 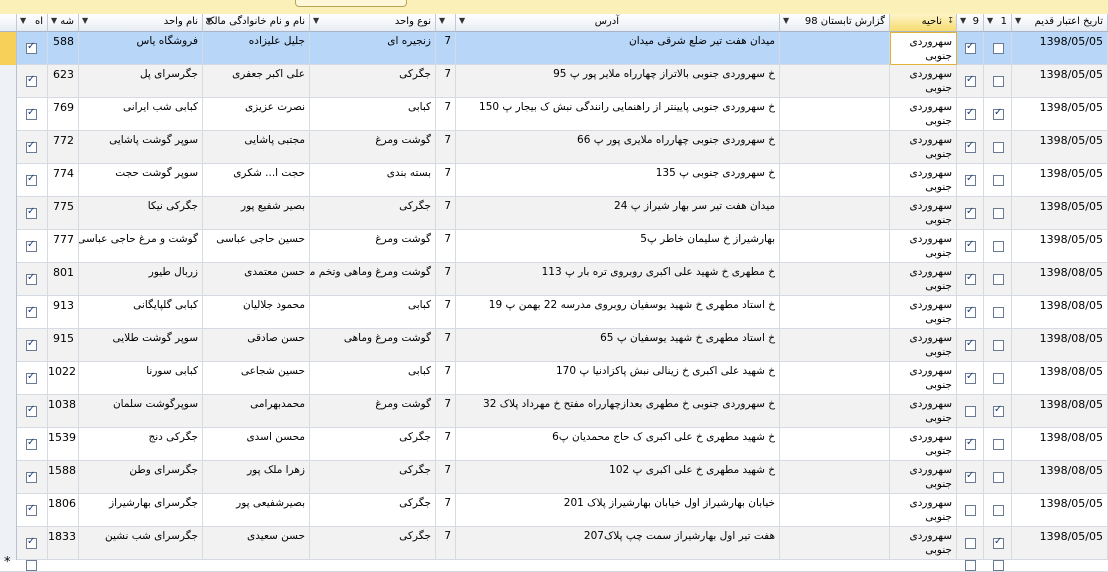 What do you see at coordinates (256, 81) in the screenshot?
I see `table-cell-owner: علی اکبر جعفری` at bounding box center [256, 81].